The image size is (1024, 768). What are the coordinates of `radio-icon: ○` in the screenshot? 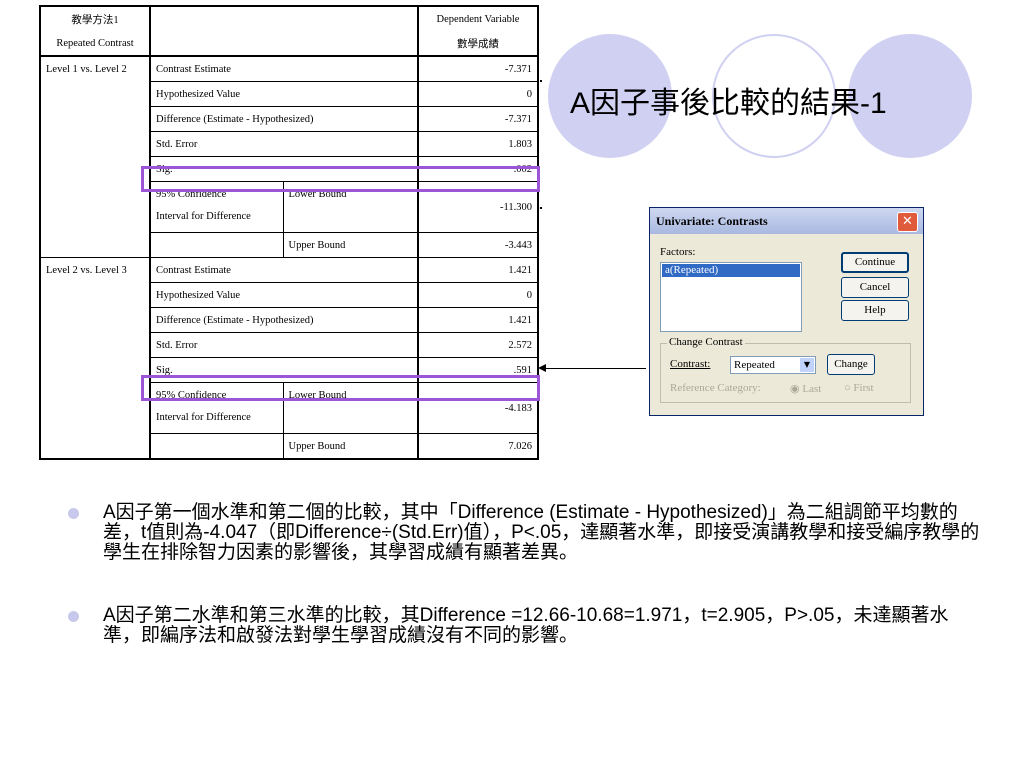 It's located at (847, 388).